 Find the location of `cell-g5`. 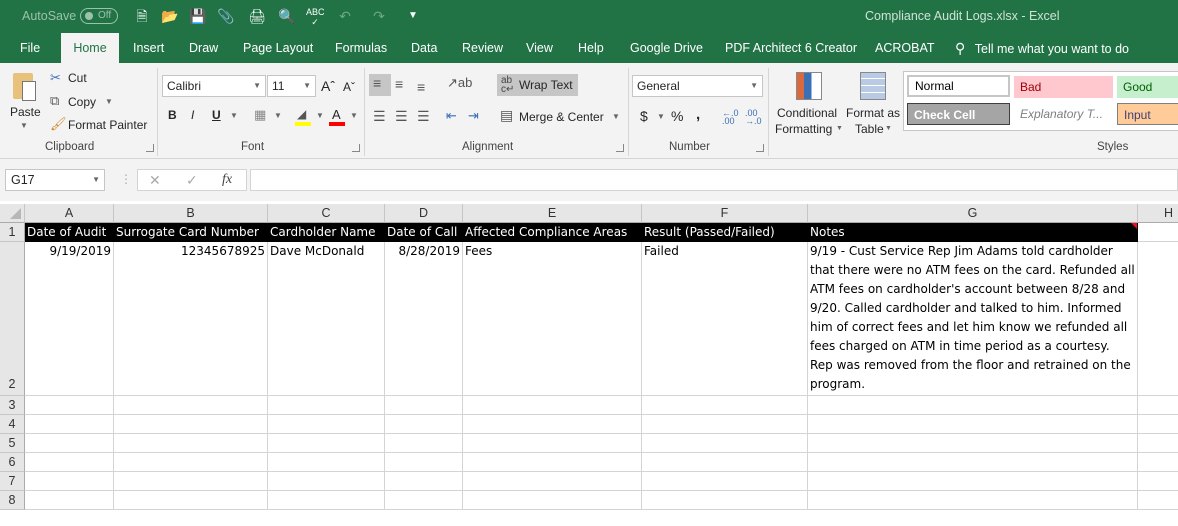

cell-g5 is located at coordinates (973, 443).